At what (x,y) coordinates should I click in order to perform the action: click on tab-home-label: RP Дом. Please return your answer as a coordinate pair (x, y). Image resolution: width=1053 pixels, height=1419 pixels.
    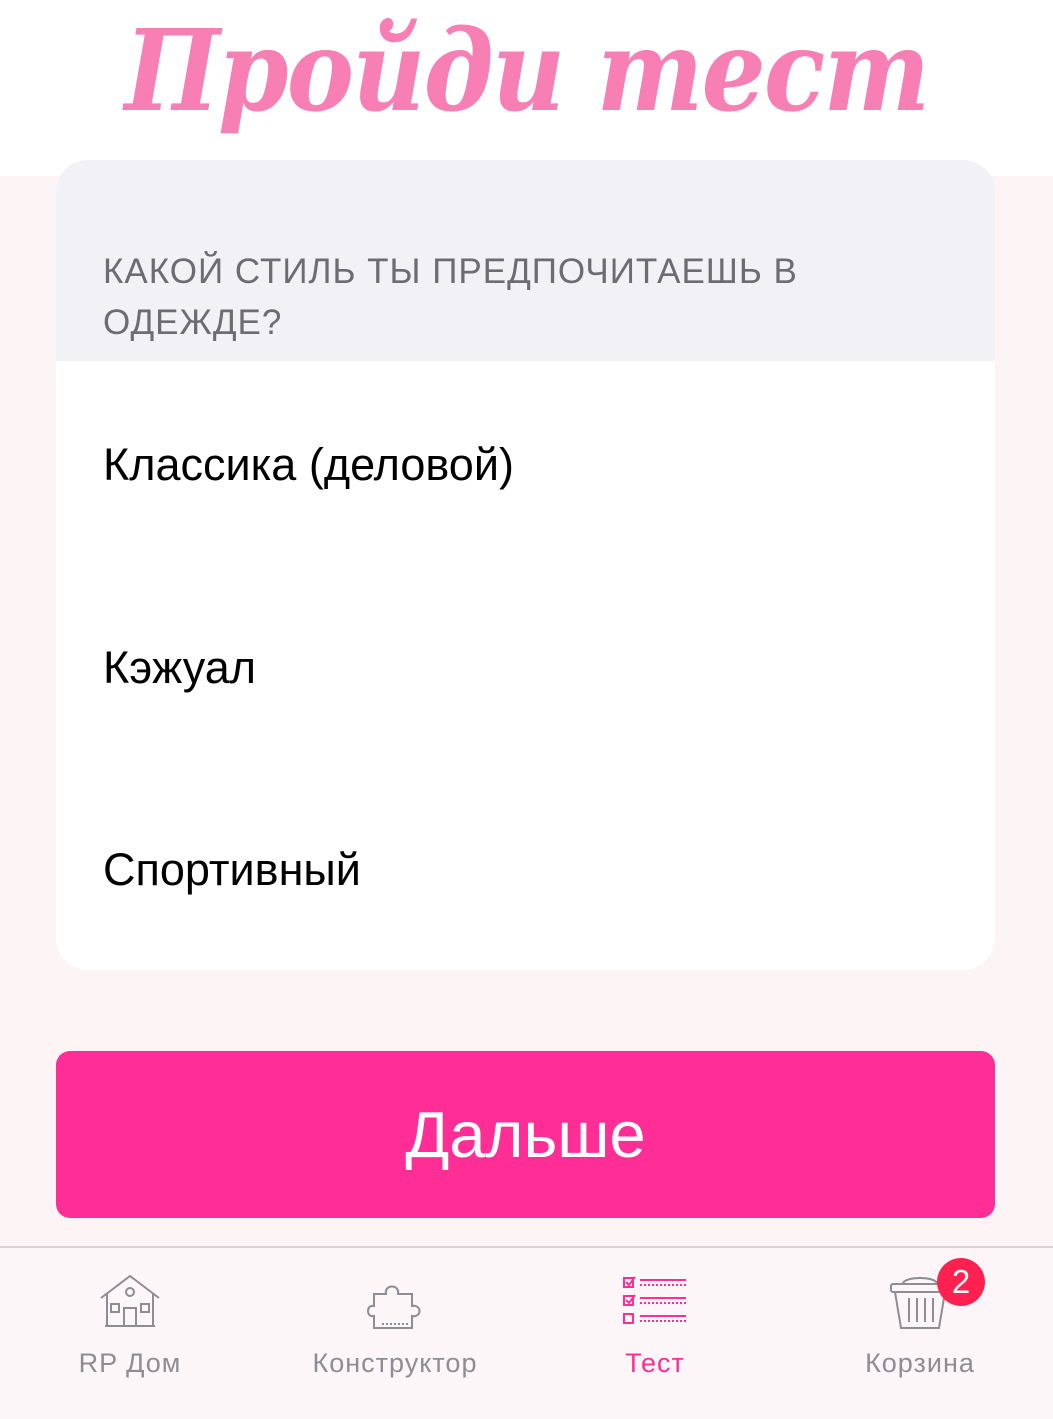
    Looking at the image, I should click on (130, 1363).